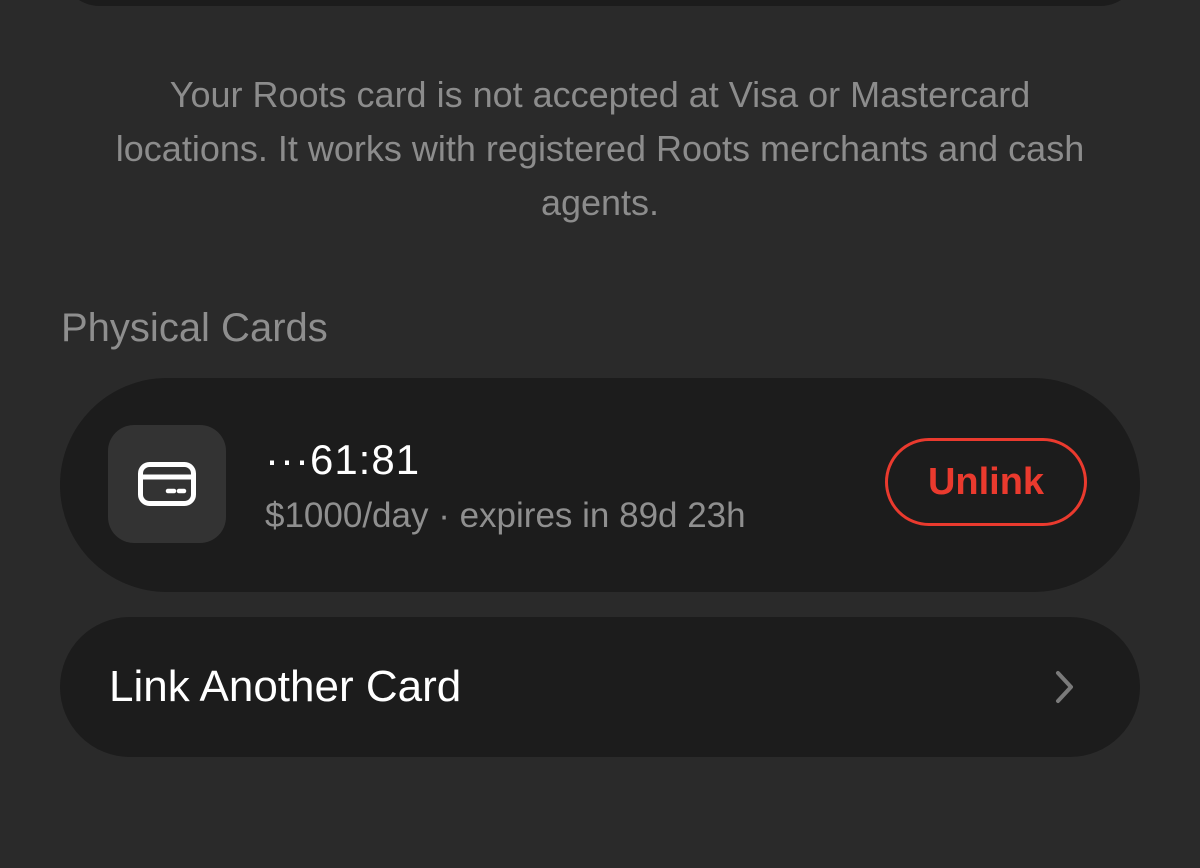  What do you see at coordinates (1064, 687) in the screenshot?
I see `chevron-right-icon` at bounding box center [1064, 687].